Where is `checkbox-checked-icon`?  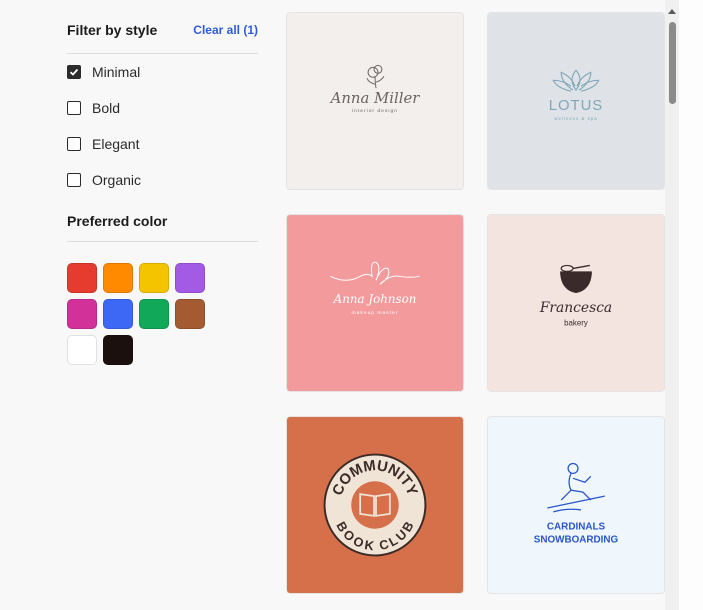 checkbox-checked-icon is located at coordinates (74, 72).